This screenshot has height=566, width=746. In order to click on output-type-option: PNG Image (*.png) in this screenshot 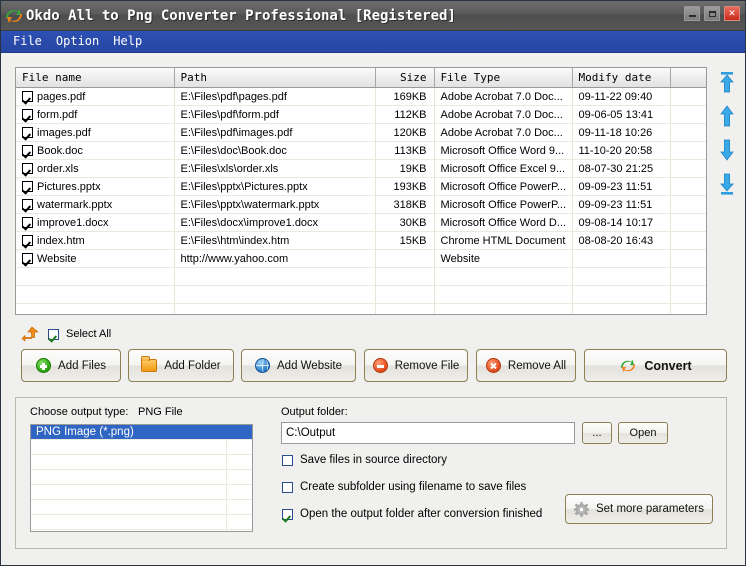, I will do `click(141, 432)`.